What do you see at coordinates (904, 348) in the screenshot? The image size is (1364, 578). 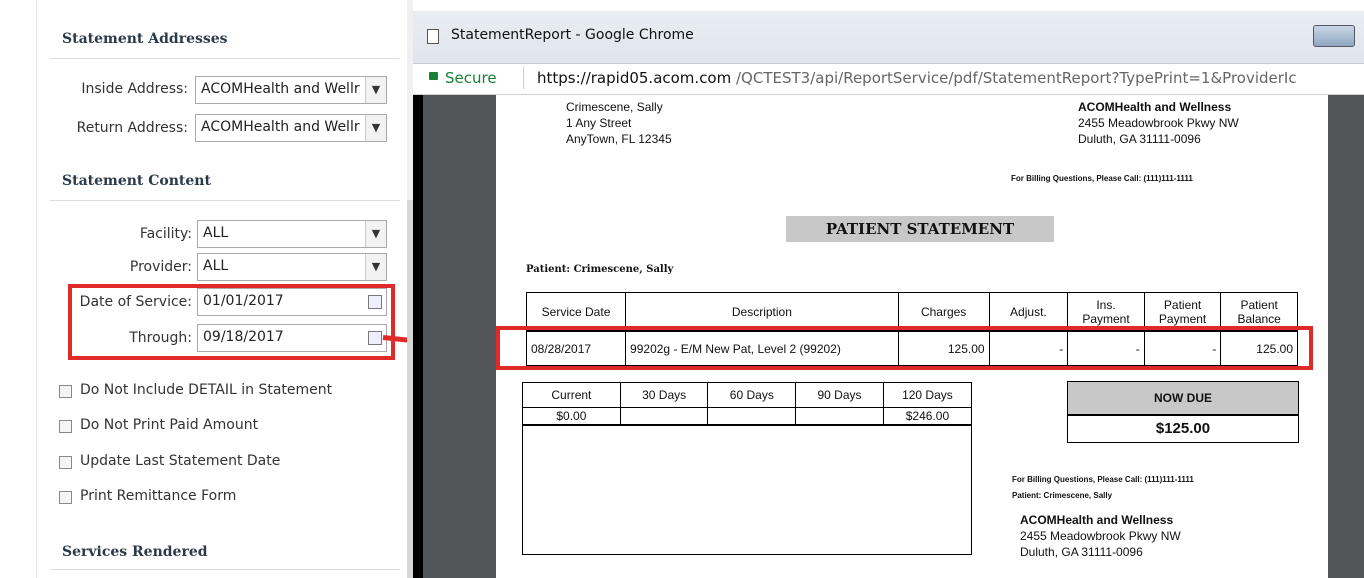 I see `highlight-service-row` at bounding box center [904, 348].